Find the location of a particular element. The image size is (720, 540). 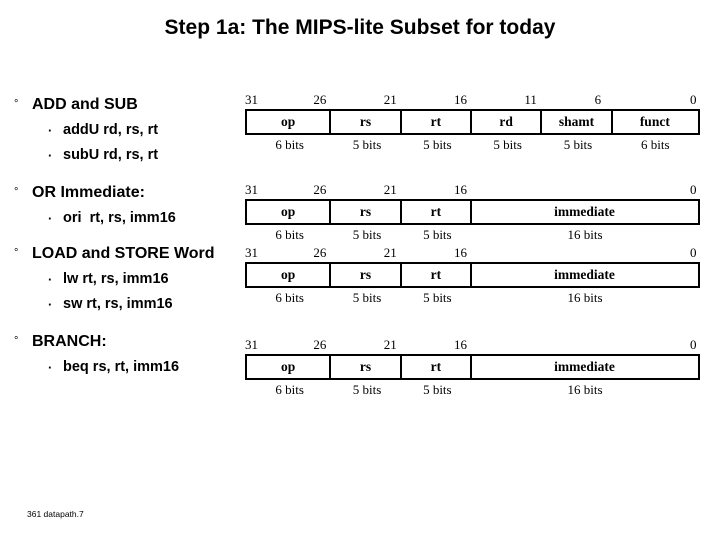

instruction-field-cell: rd is located at coordinates (507, 122).